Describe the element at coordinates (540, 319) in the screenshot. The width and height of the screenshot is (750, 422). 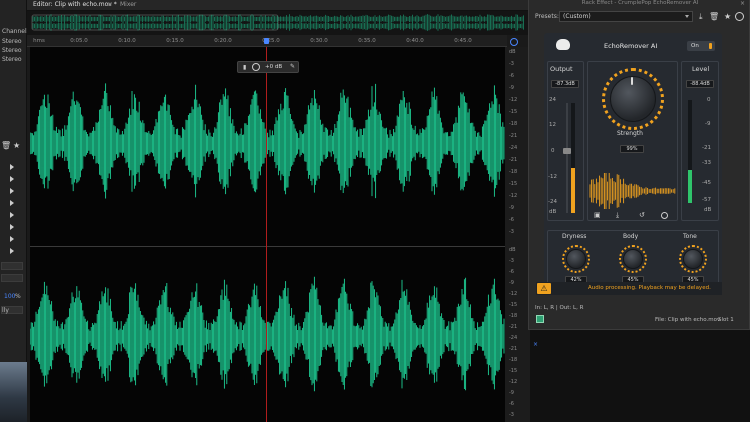
I see `power-status-indicator` at that location.